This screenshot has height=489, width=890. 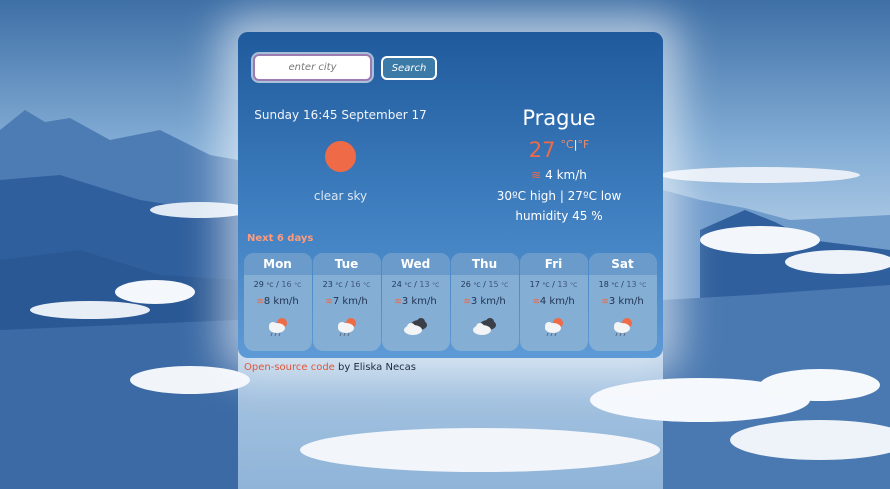 I want to click on day-temps: 29 °C / 16 °C, so click(x=277, y=284).